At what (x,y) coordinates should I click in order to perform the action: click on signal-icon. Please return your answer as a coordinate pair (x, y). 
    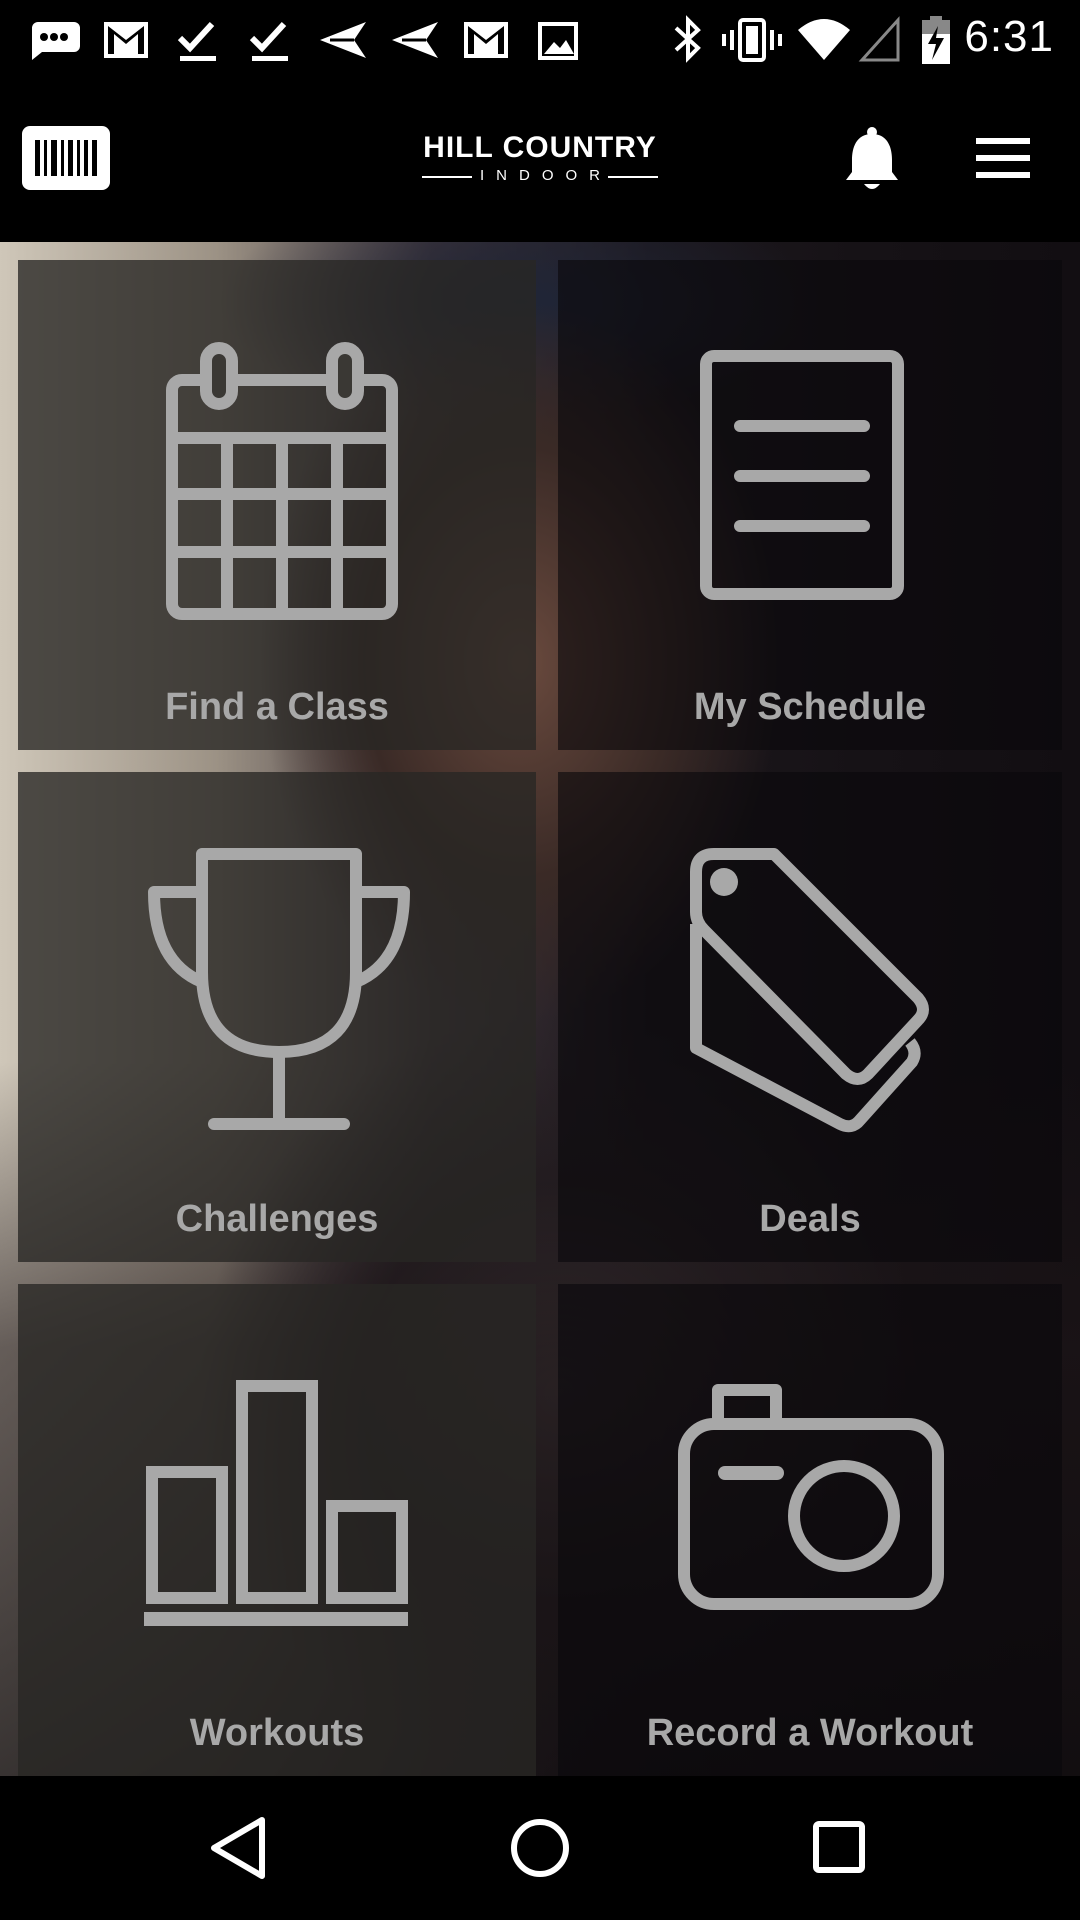
    Looking at the image, I should click on (880, 40).